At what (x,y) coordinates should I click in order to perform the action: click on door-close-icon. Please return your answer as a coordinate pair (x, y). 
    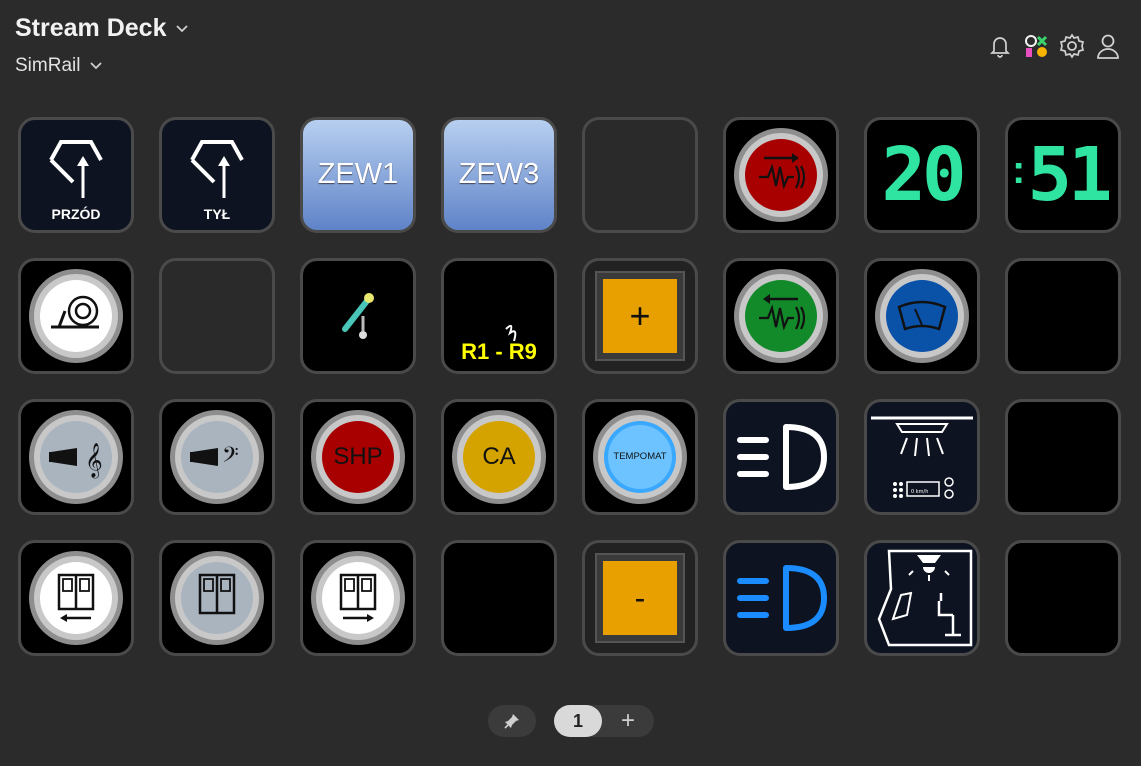
    Looking at the image, I should click on (217, 598).